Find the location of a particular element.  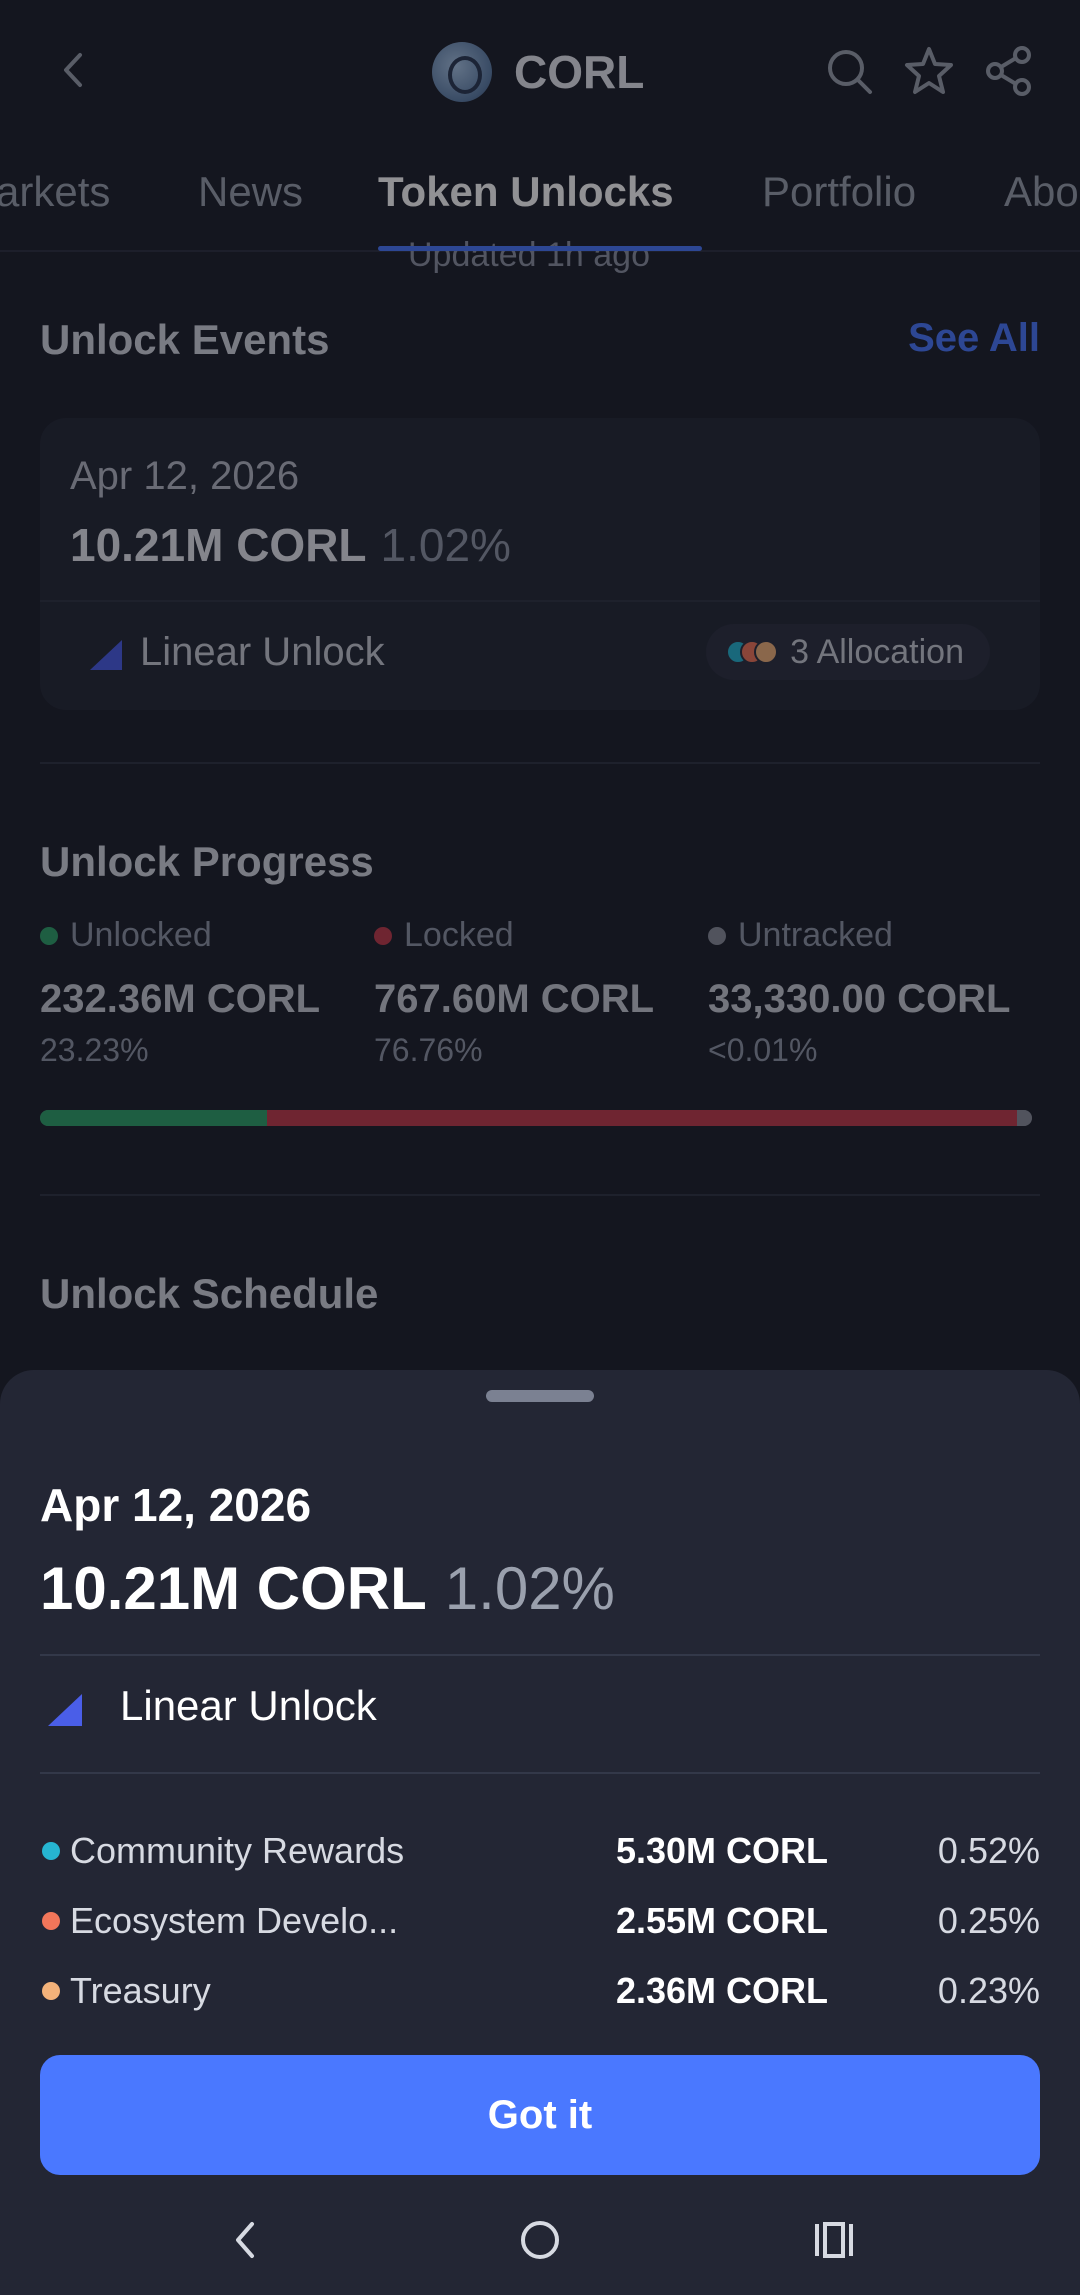

unlocked-percent: 23.23% is located at coordinates (94, 1050).